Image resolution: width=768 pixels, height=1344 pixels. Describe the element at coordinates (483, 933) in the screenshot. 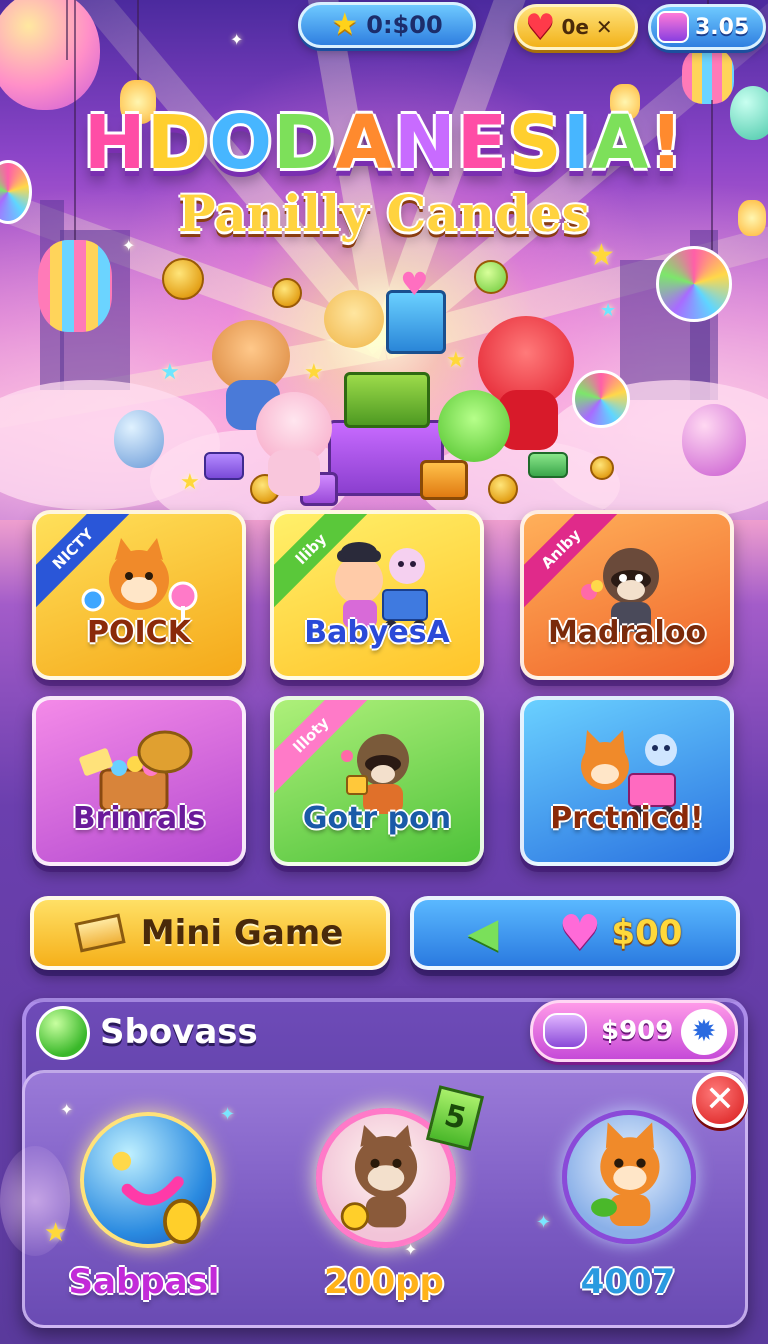

I see `green-cone-icon: ◀` at that location.